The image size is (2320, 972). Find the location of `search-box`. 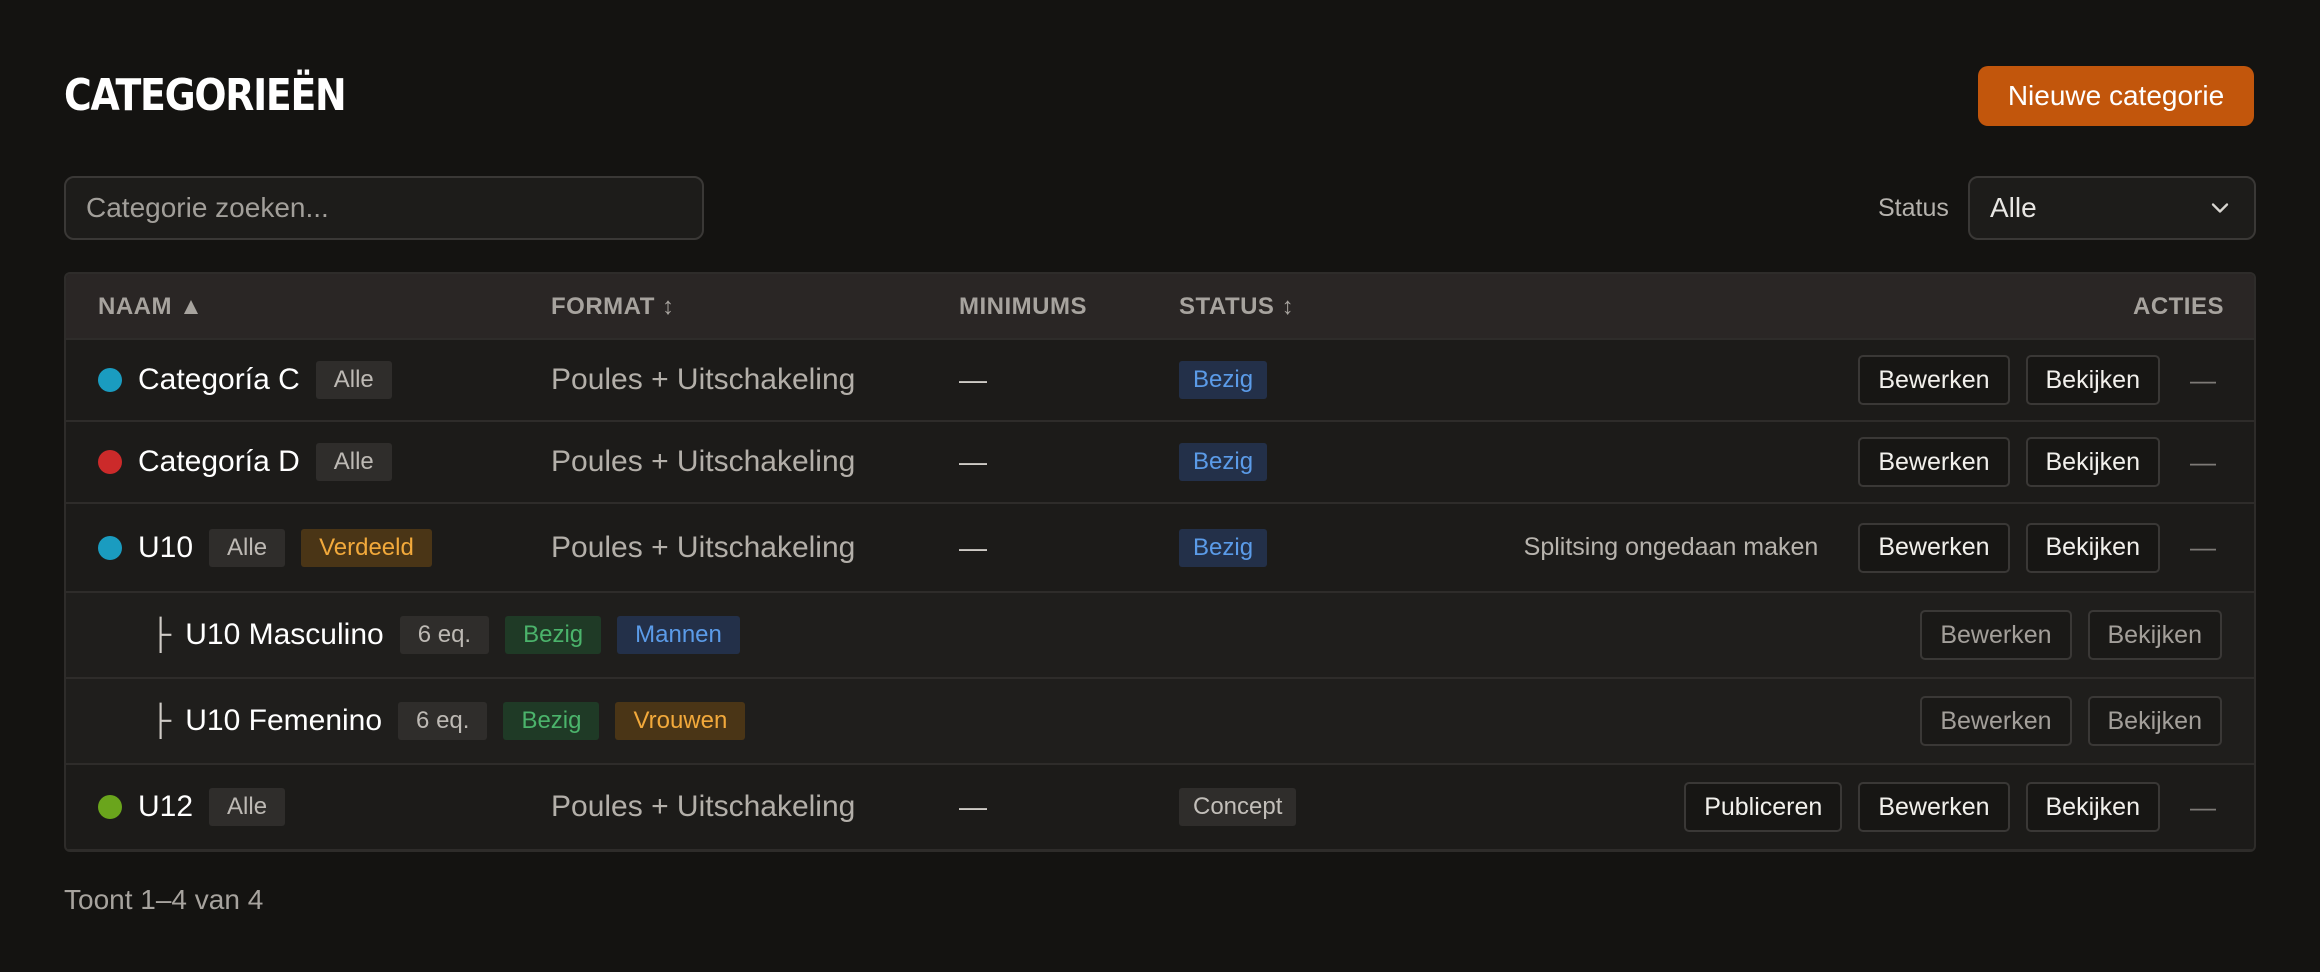

search-box is located at coordinates (384, 208).